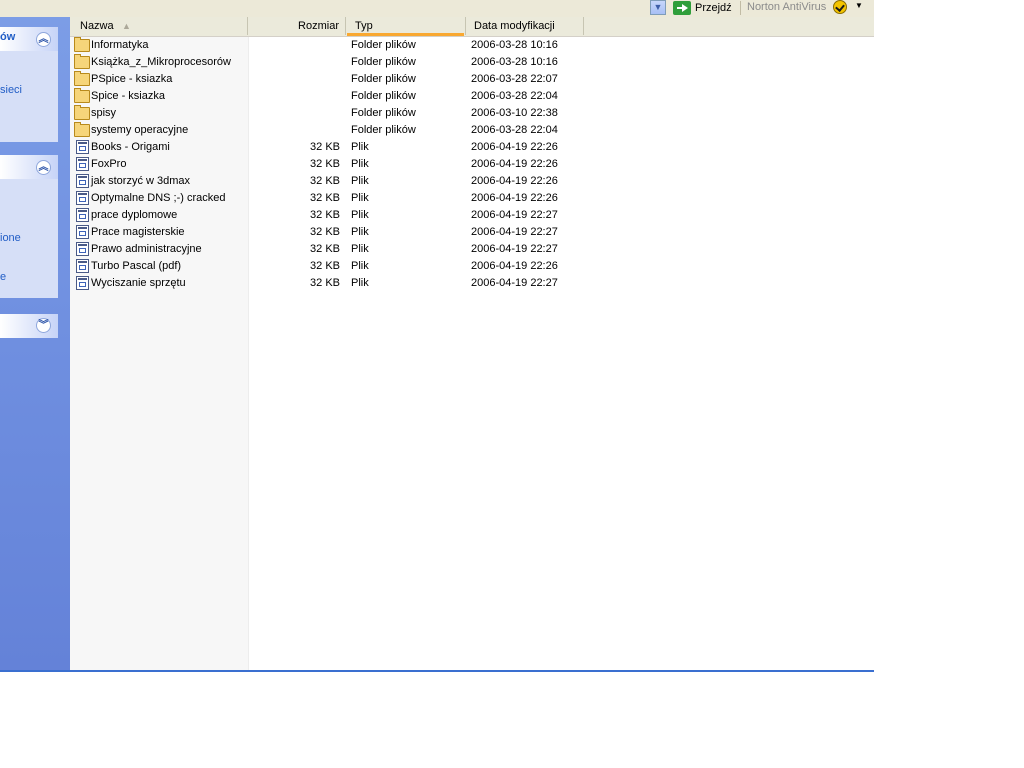  Describe the element at coordinates (43, 325) in the screenshot. I see `expand-chevron-icon: ︾` at that location.